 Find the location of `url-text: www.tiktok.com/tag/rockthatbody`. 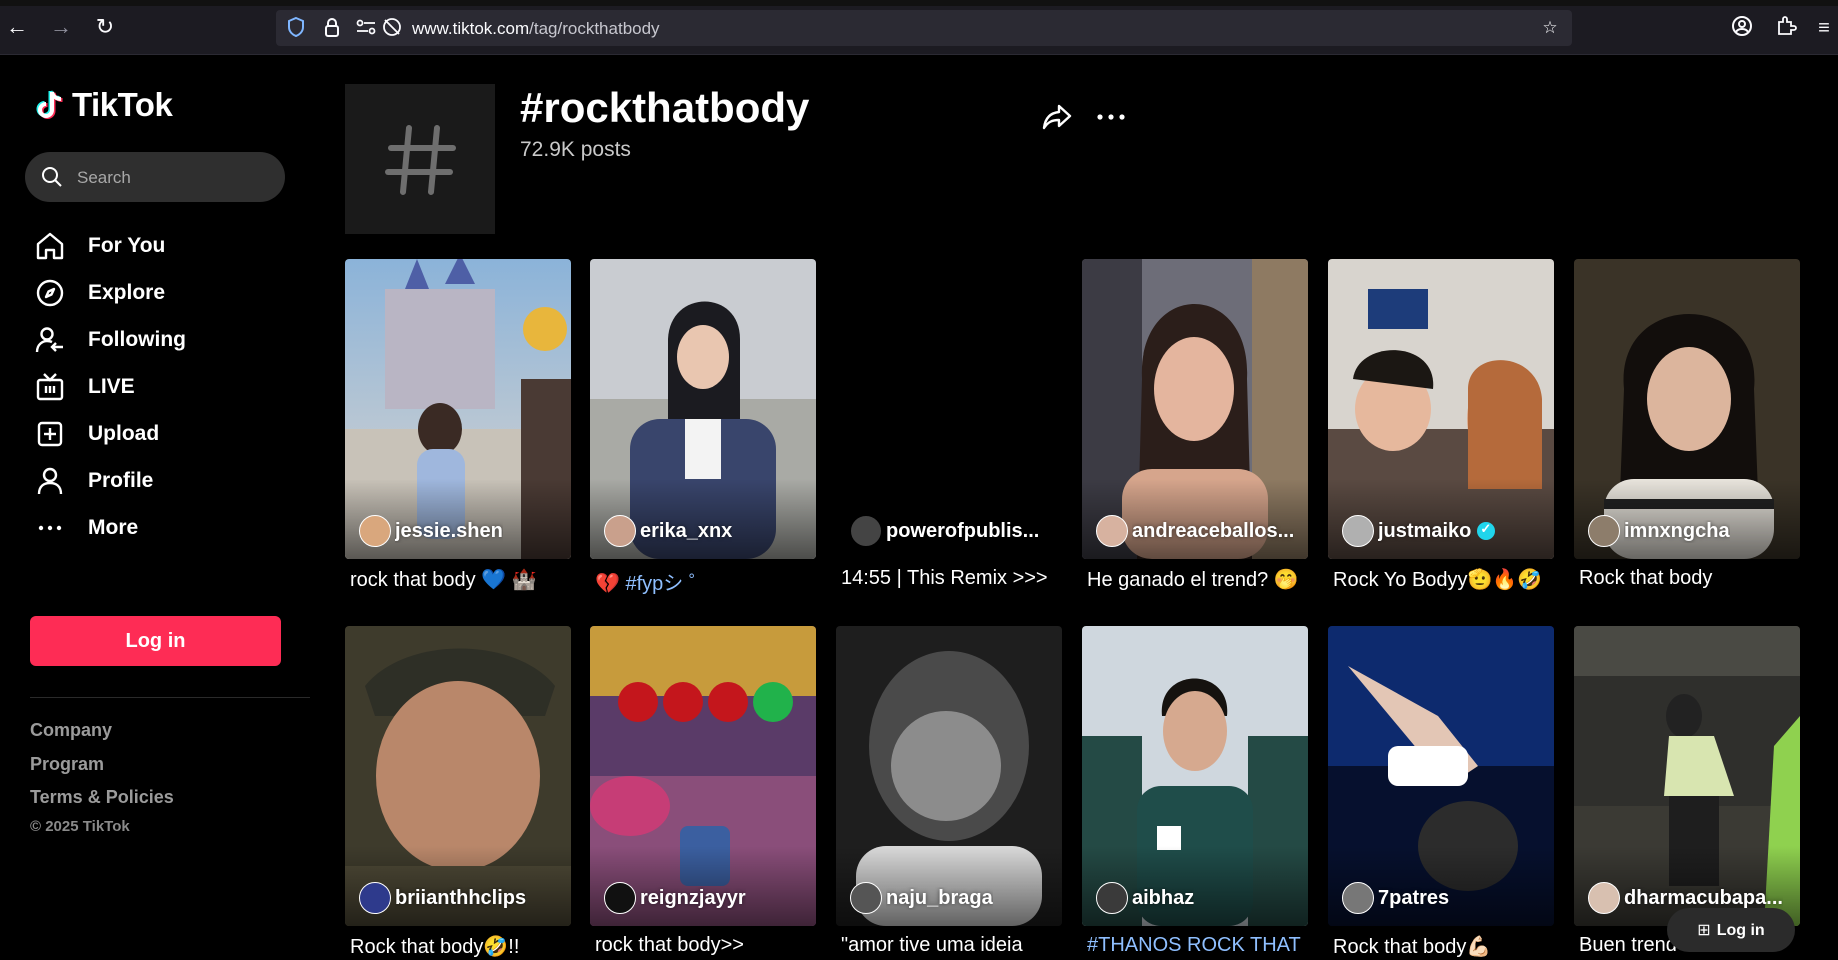

url-text: www.tiktok.com/tag/rockthatbody is located at coordinates (536, 29).